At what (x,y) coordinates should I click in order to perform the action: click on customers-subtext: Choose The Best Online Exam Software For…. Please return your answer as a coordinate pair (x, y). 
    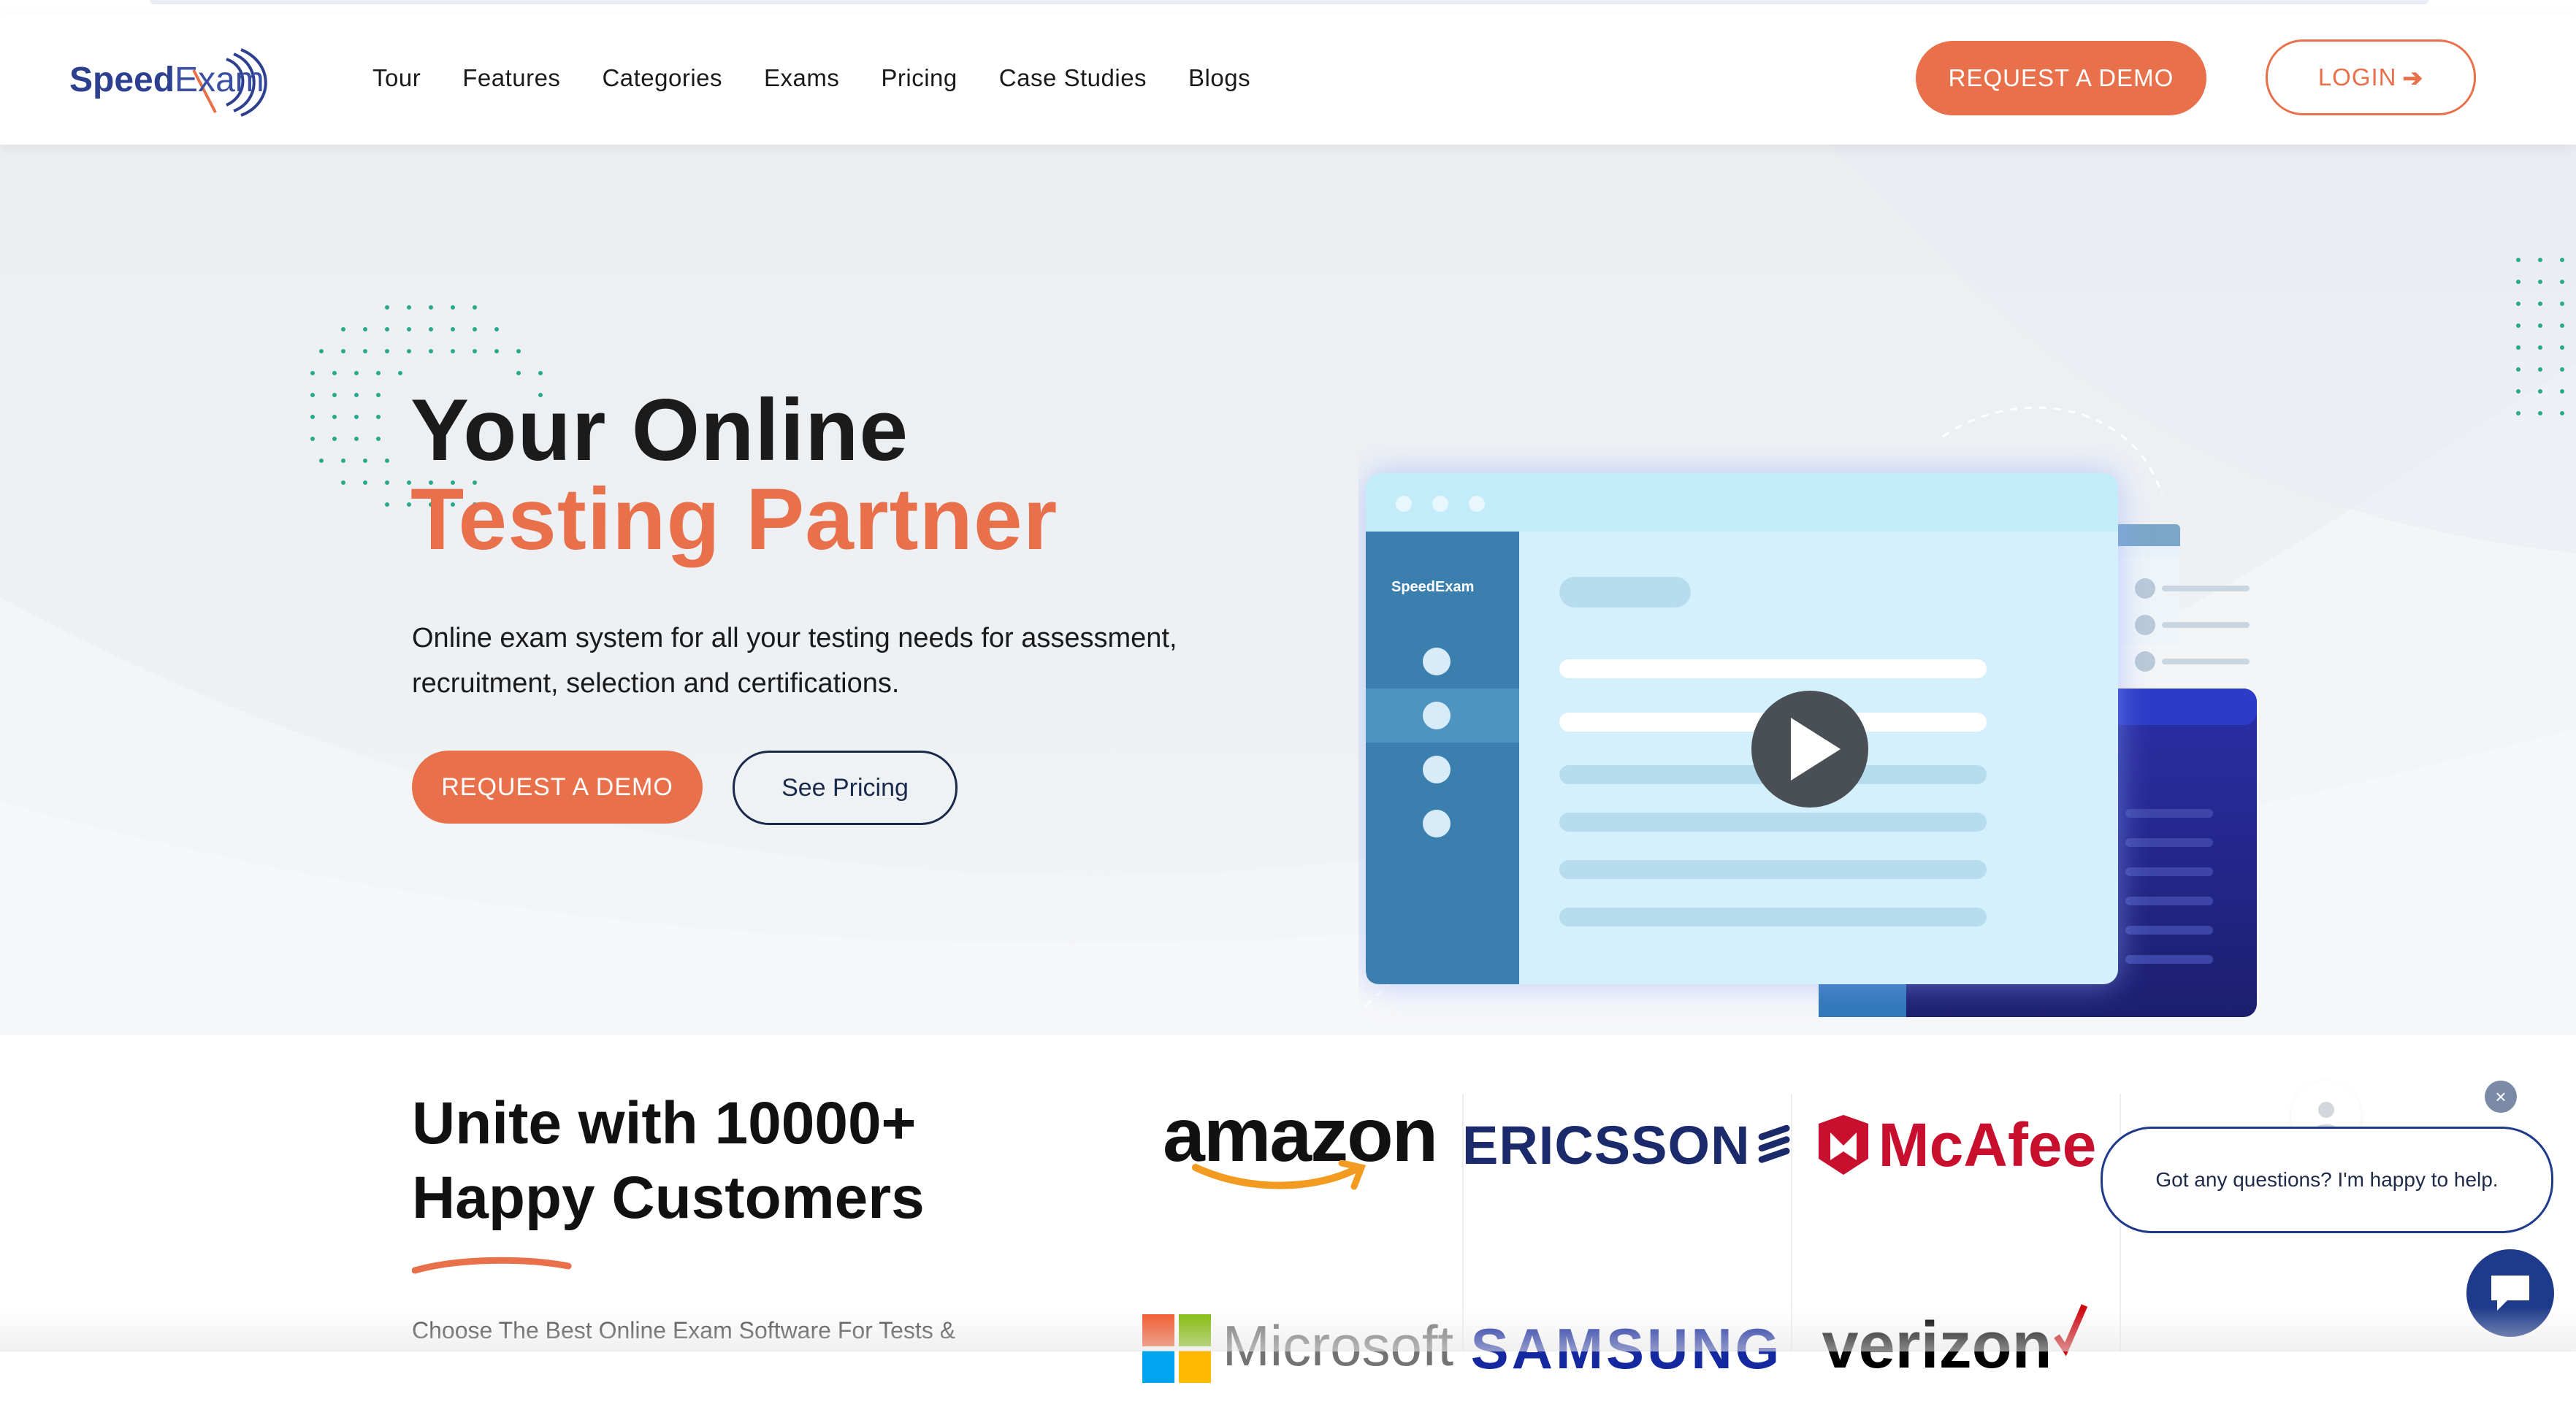
    Looking at the image, I should click on (684, 1330).